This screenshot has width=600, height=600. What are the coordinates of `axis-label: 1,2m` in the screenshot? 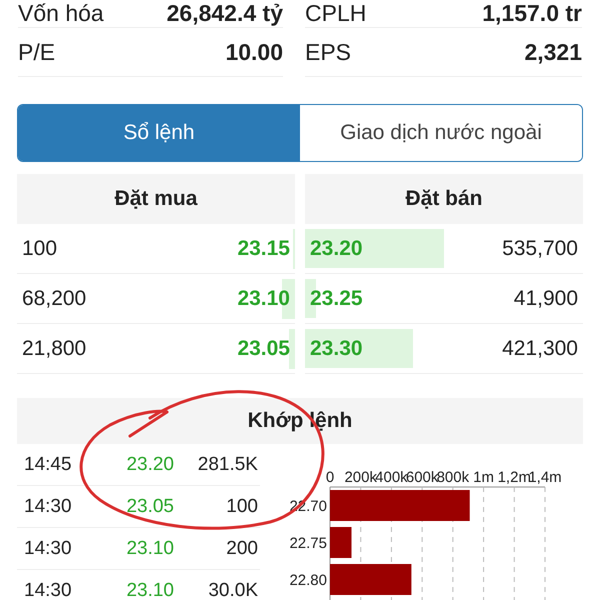 It's located at (514, 477).